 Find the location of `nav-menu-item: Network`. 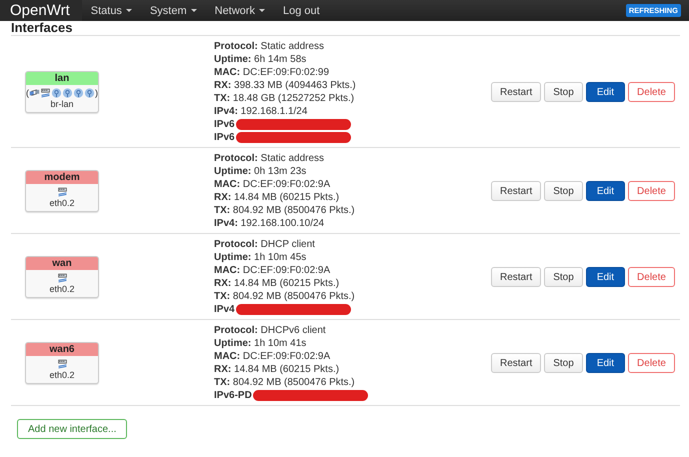

nav-menu-item: Network is located at coordinates (240, 10).